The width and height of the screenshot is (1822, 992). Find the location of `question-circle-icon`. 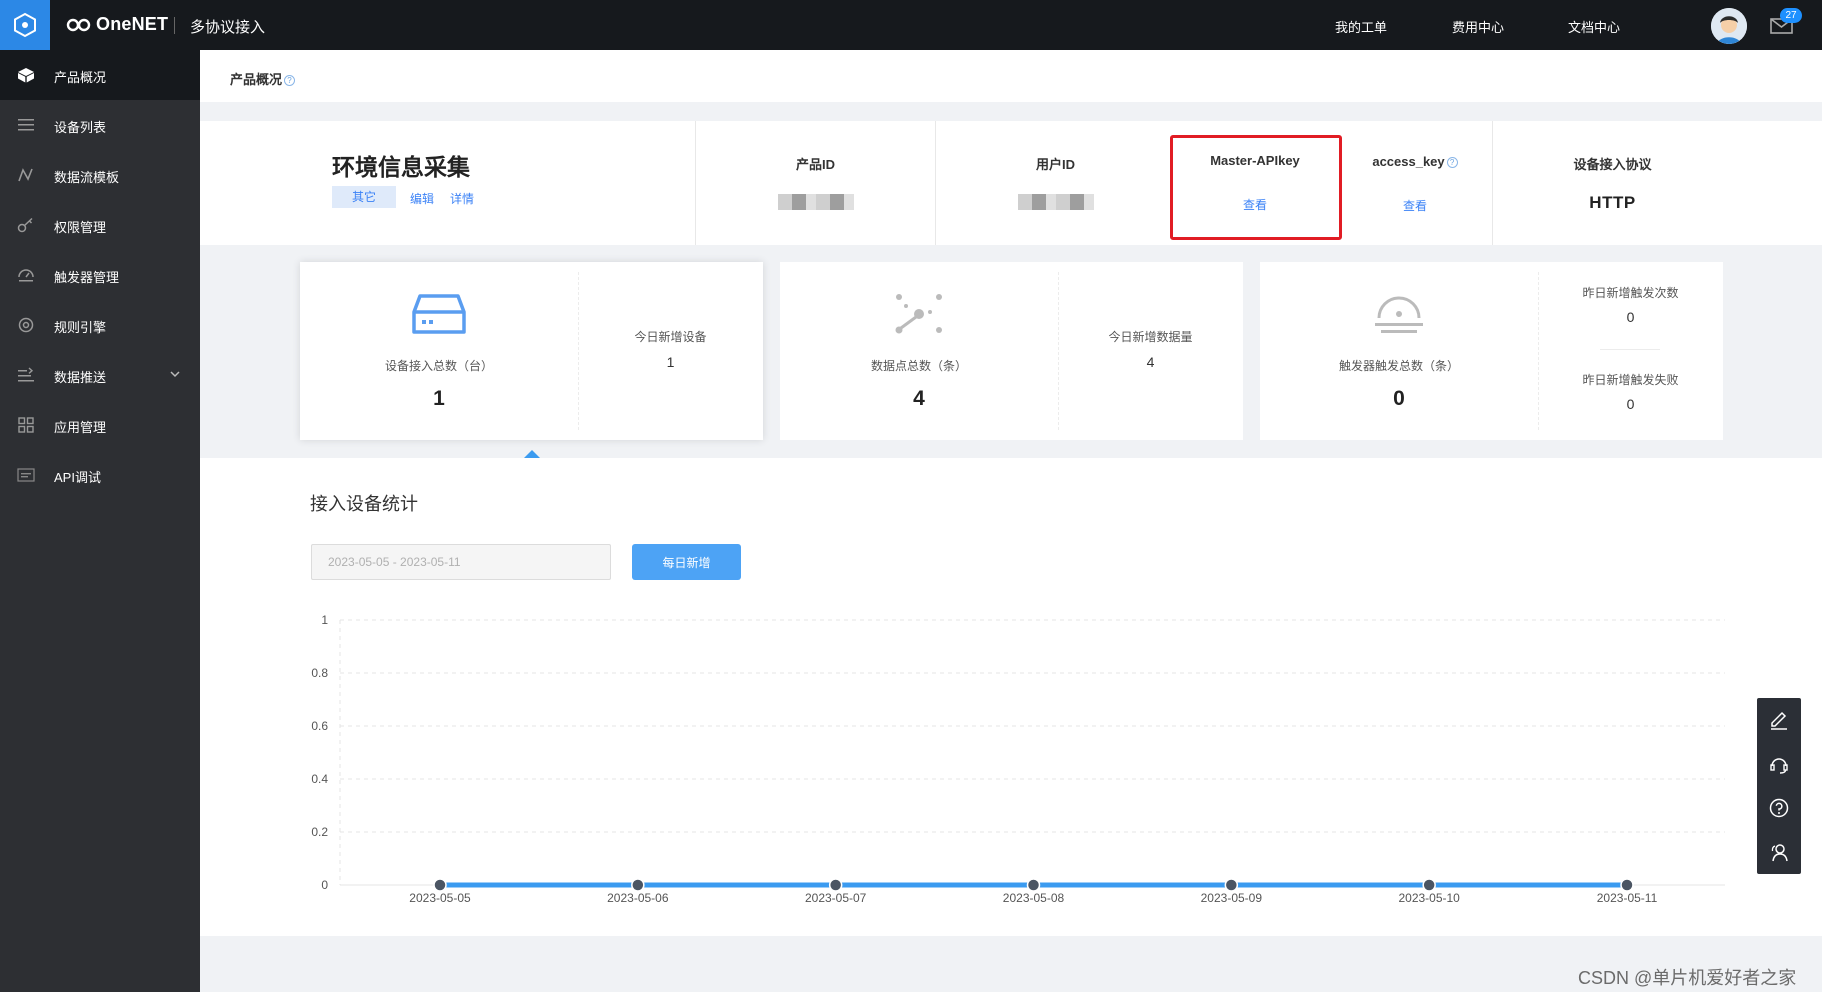

question-circle-icon is located at coordinates (1779, 808).